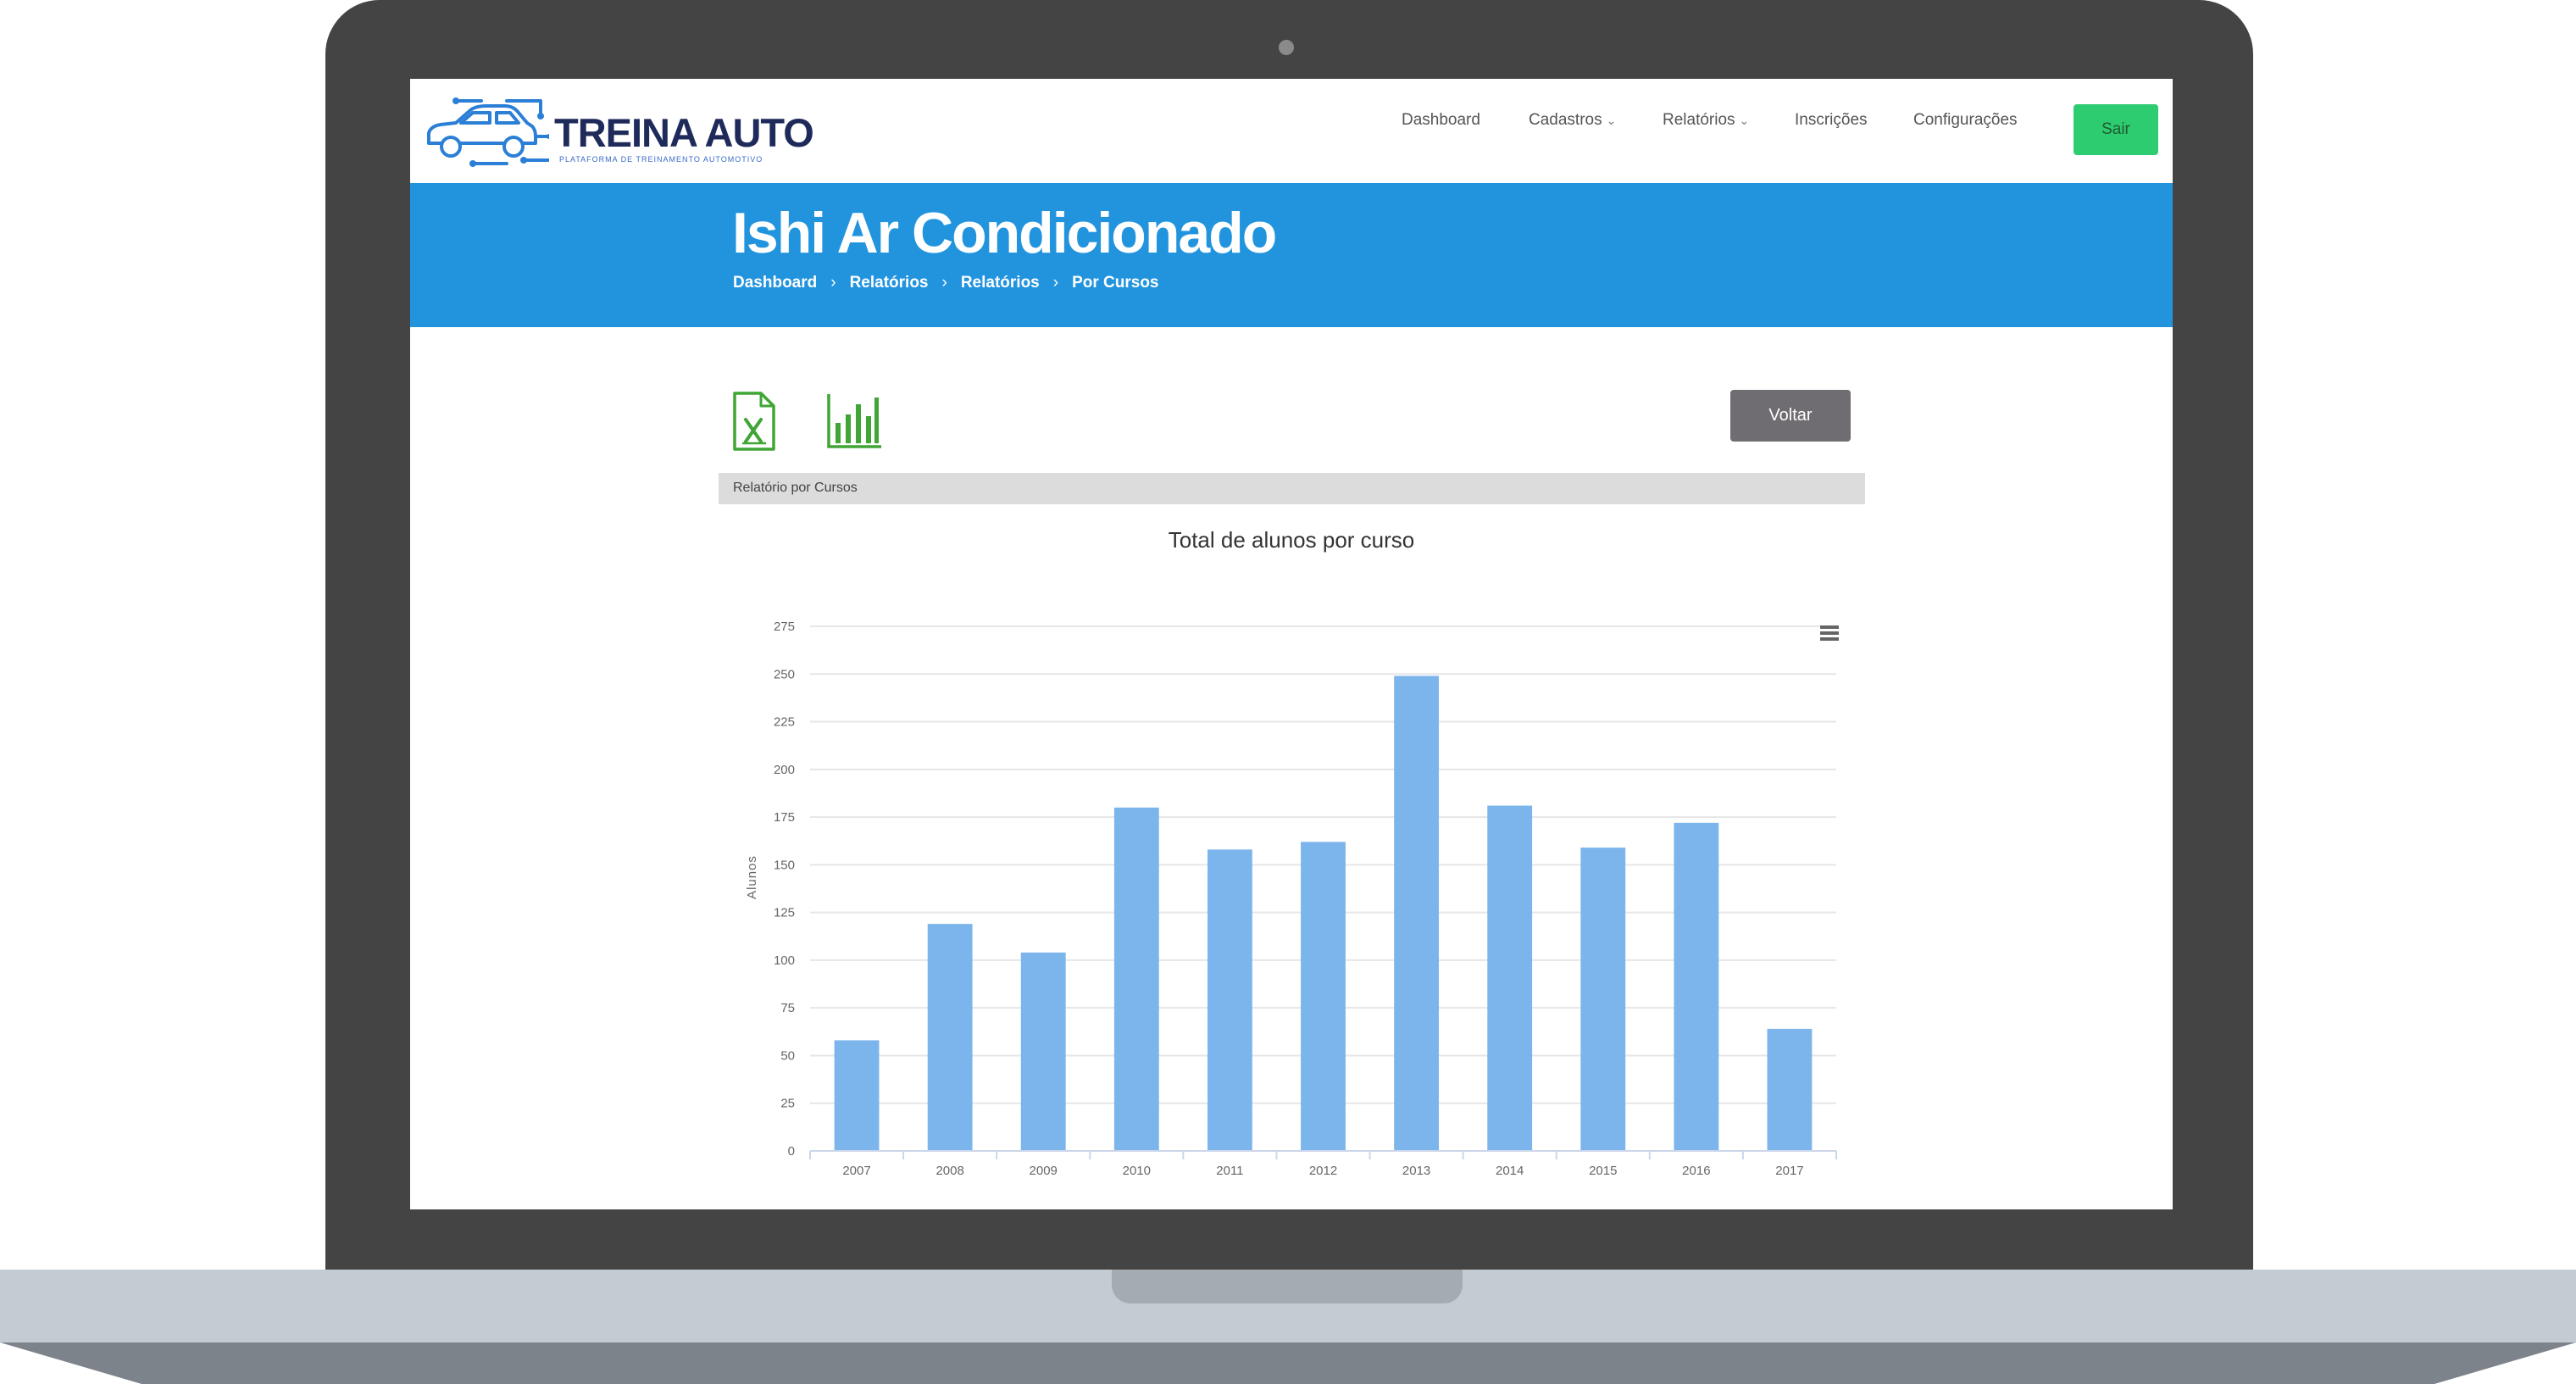 This screenshot has width=2576, height=1384. Describe the element at coordinates (1603, 1171) in the screenshot. I see `x-tick-label: 2015` at that location.